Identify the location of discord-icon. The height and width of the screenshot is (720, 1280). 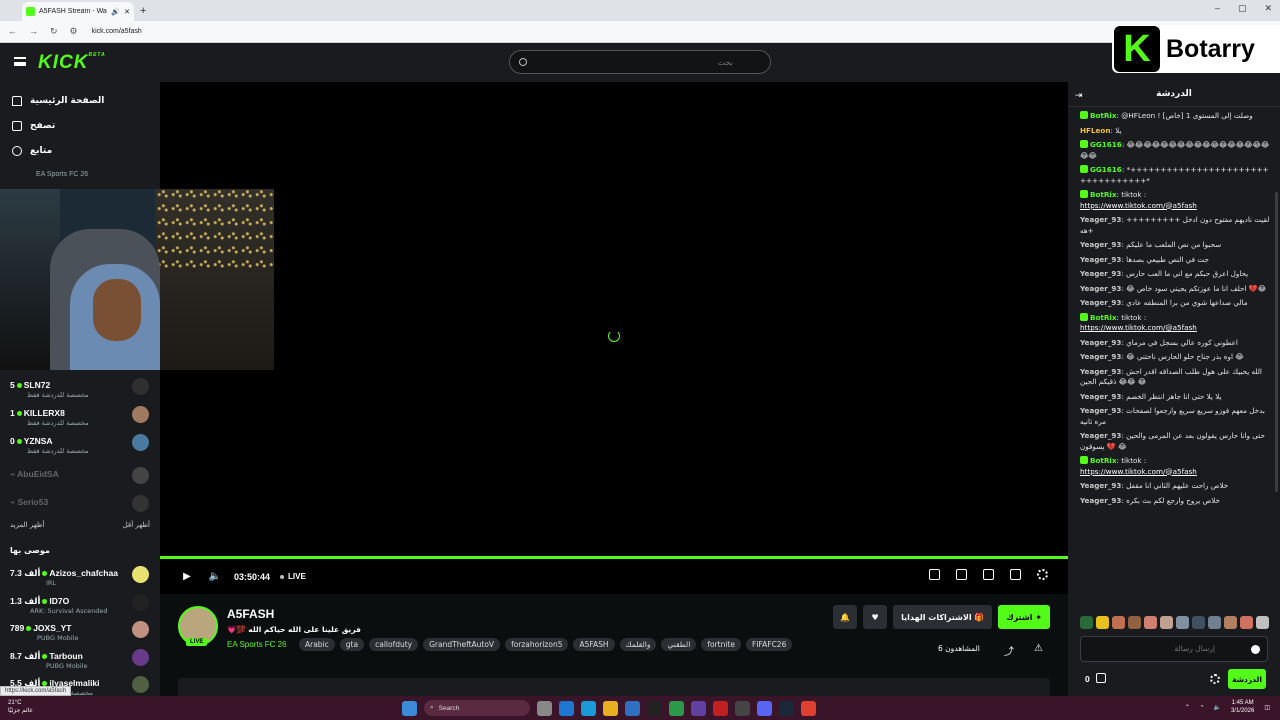
(698, 708).